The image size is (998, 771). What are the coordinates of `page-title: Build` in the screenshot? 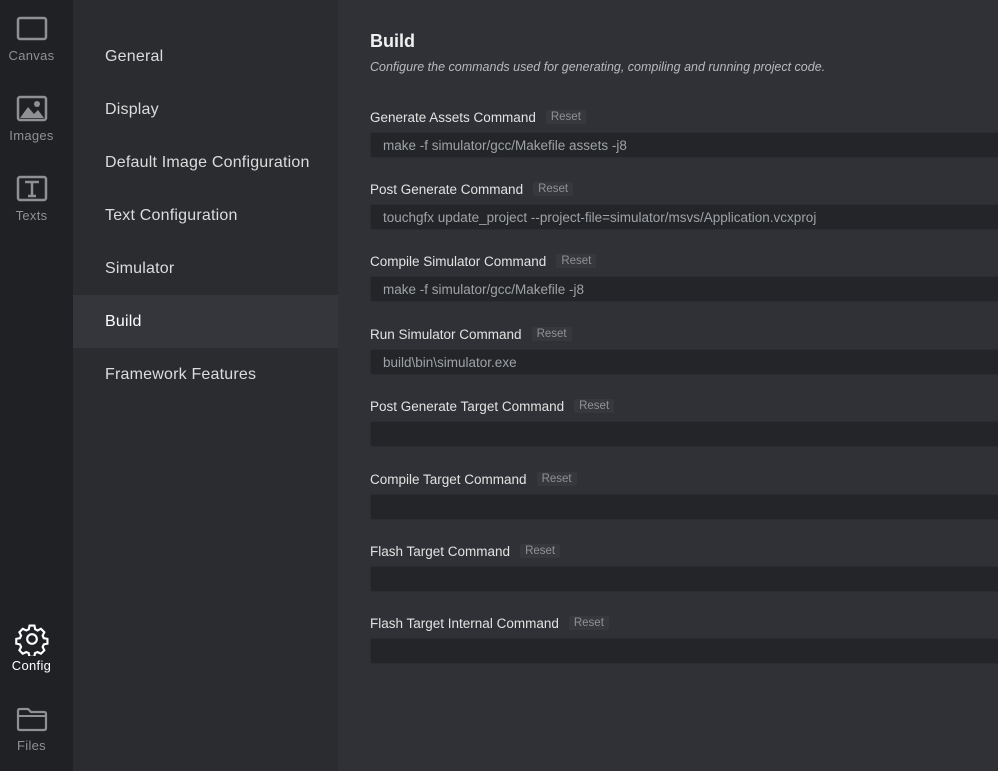 It's located at (392, 41).